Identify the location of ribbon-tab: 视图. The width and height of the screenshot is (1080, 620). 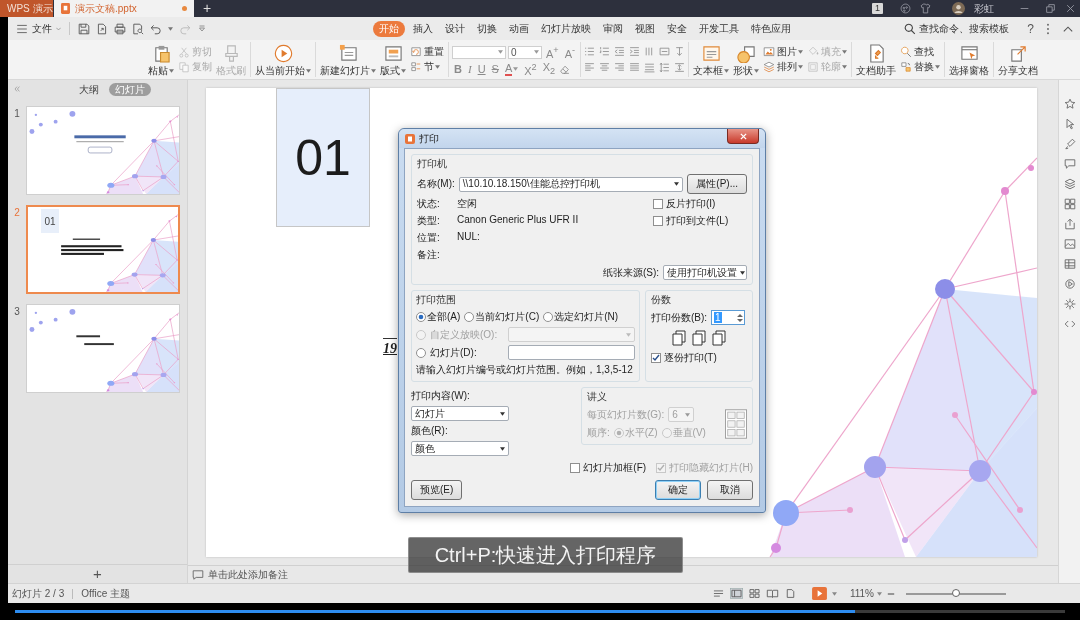
(645, 28).